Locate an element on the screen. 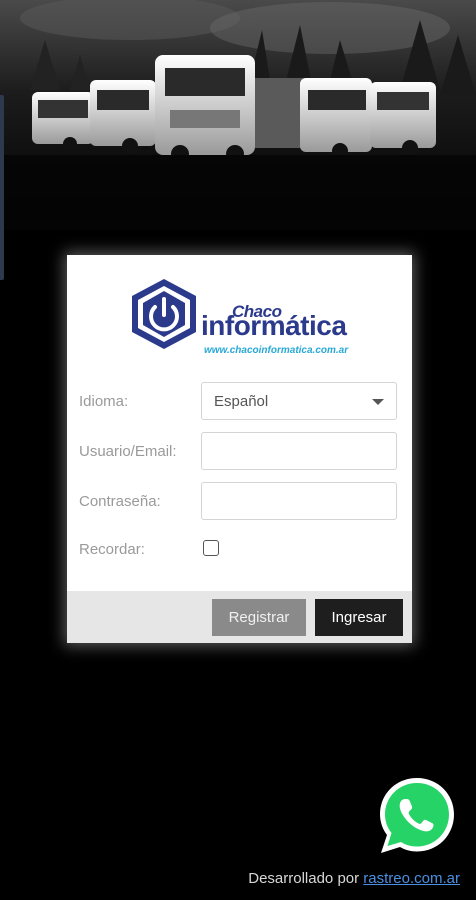 This screenshot has width=476, height=900. remember-row: Recordar: is located at coordinates (239, 550).